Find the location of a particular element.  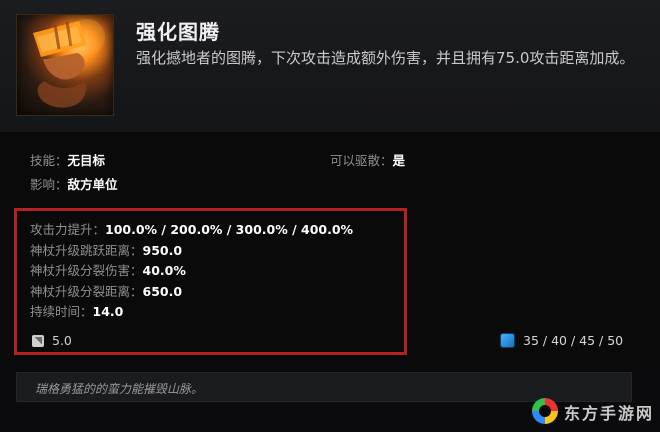

mana-cost: 35 / 40 / 45 / 50 is located at coordinates (561, 340).